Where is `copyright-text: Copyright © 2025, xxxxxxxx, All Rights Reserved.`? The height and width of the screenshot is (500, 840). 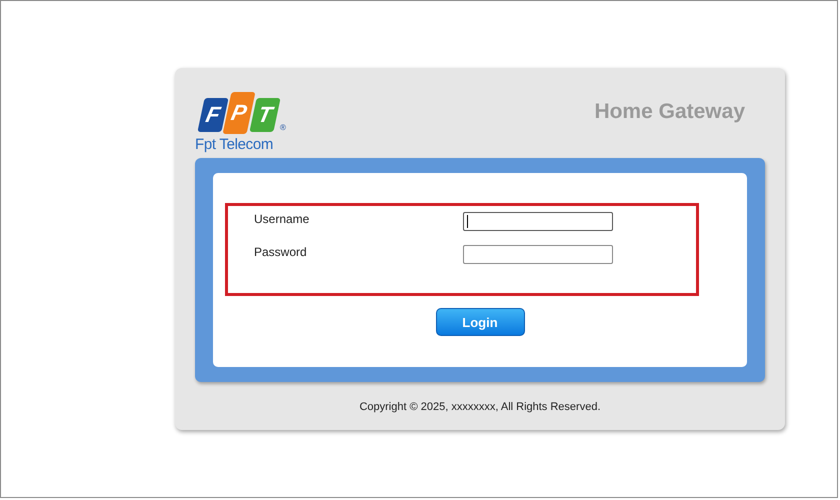 copyright-text: Copyright © 2025, xxxxxxxx, All Rights Reserved. is located at coordinates (480, 407).